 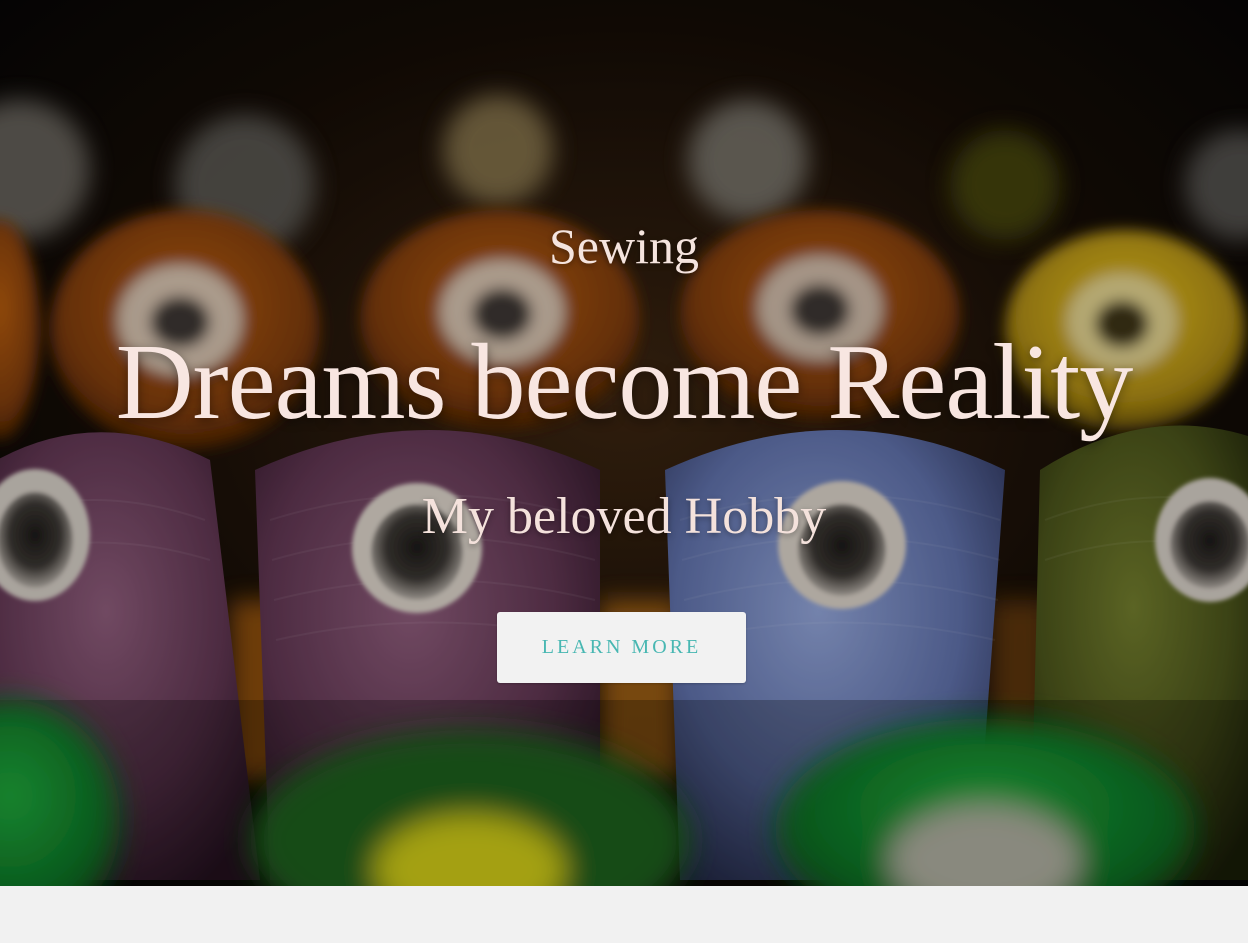 What do you see at coordinates (624, 914) in the screenshot?
I see `page-section-below-hero` at bounding box center [624, 914].